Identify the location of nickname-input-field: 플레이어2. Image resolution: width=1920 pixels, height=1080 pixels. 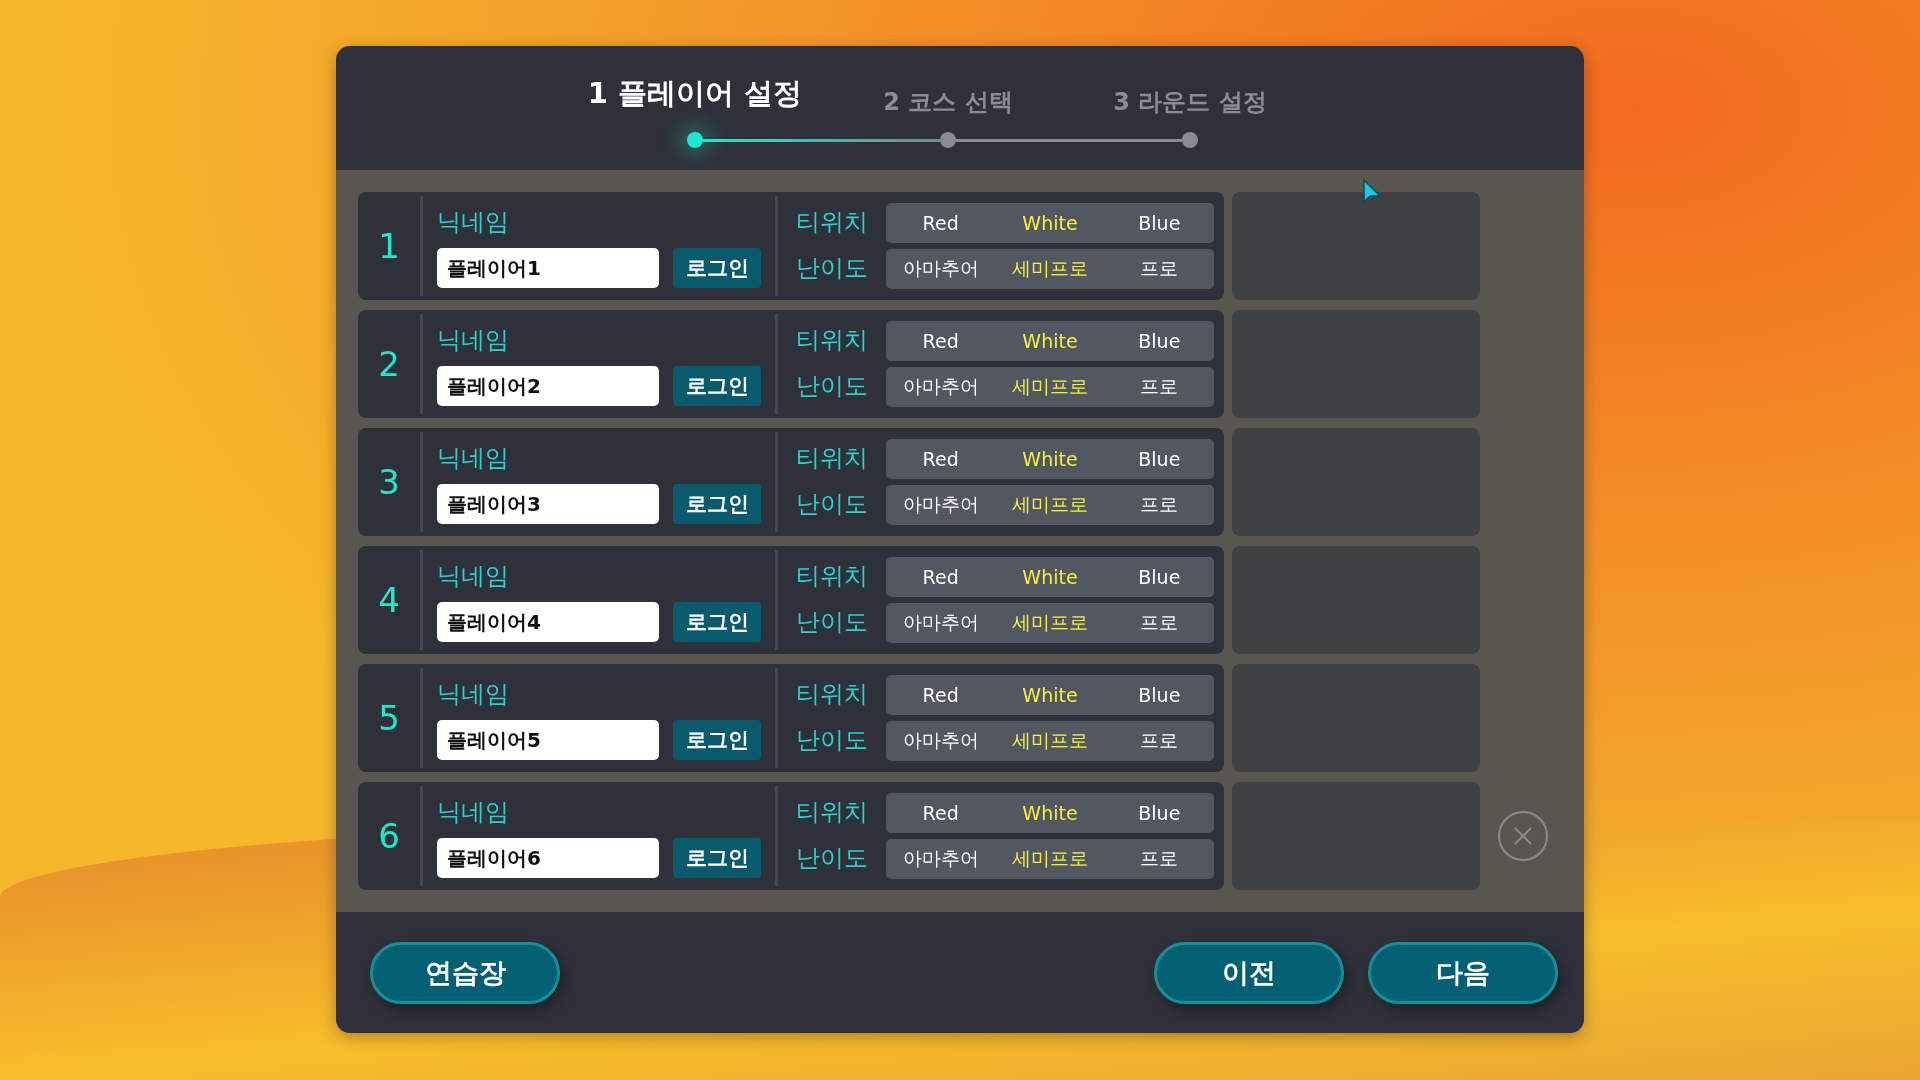
(548, 386).